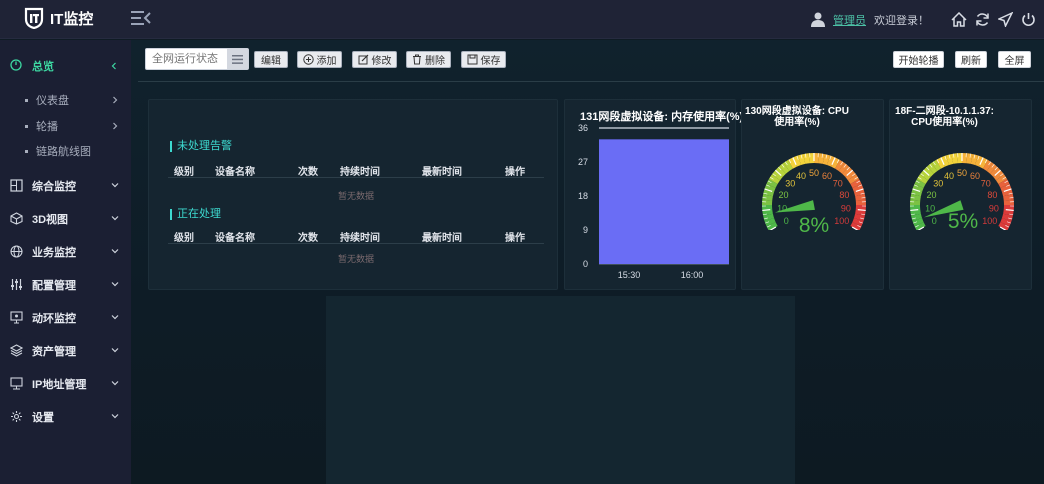  Describe the element at coordinates (59, 385) in the screenshot. I see `sidebar-item-label: IP地址管理` at that location.